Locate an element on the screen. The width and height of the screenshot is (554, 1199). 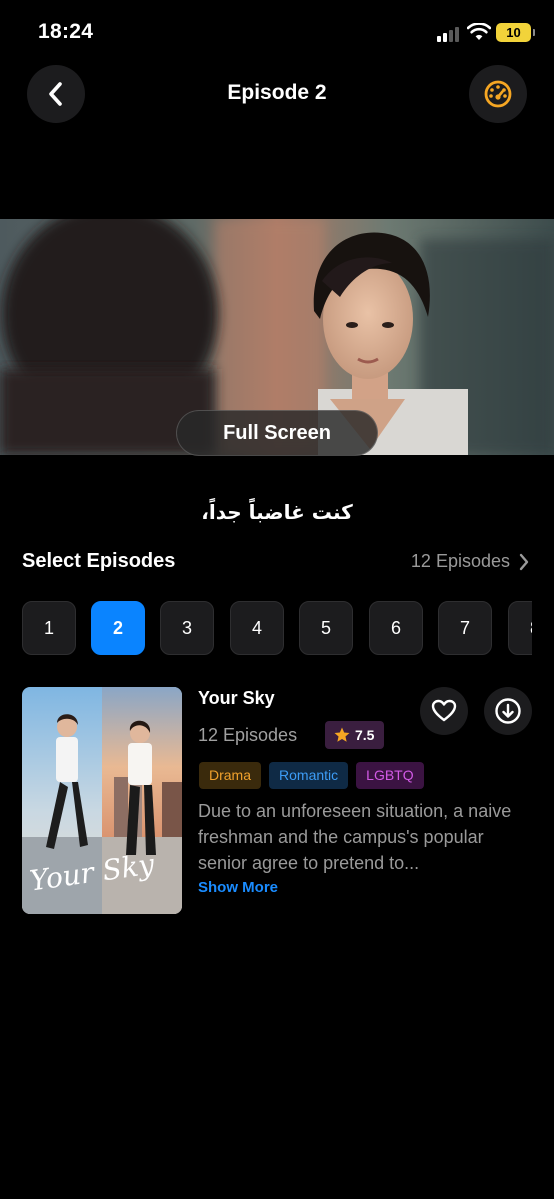
battery-level: 10 is located at coordinates (513, 32).